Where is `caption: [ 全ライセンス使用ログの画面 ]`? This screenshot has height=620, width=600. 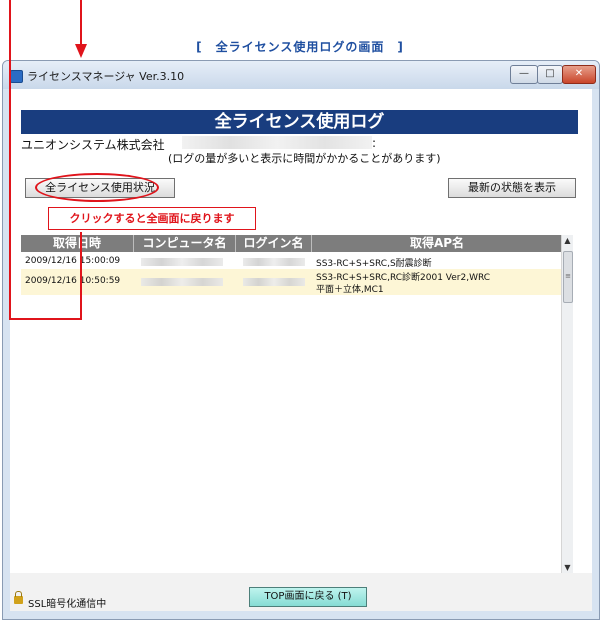
caption: [ 全ライセンス使用ログの画面 ] is located at coordinates (300, 47).